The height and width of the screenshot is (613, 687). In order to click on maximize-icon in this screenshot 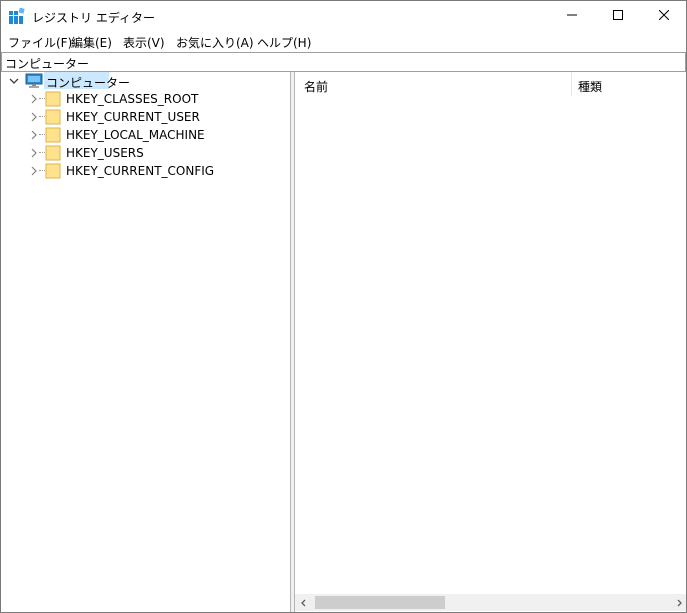, I will do `click(618, 16)`.